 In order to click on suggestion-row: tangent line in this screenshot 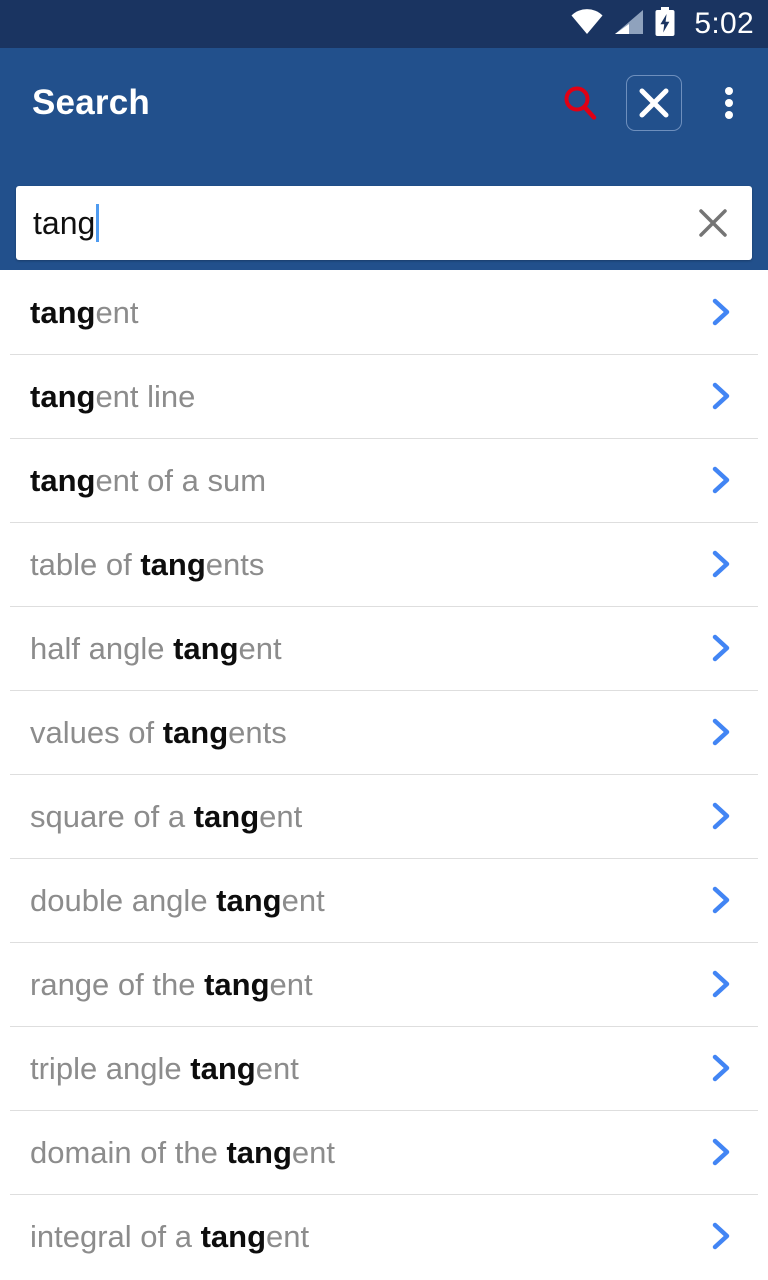, I will do `click(384, 396)`.